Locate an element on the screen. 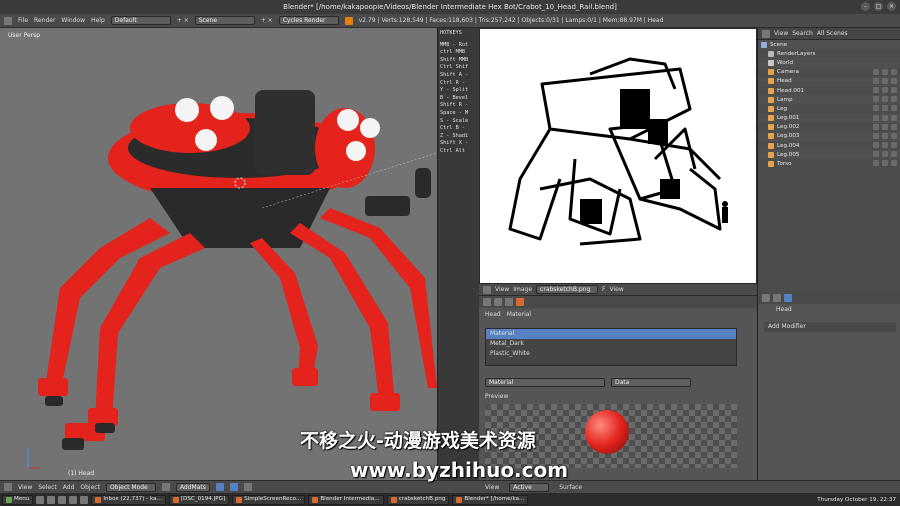 The height and width of the screenshot is (506, 900). material-name-field: Material is located at coordinates (545, 382).